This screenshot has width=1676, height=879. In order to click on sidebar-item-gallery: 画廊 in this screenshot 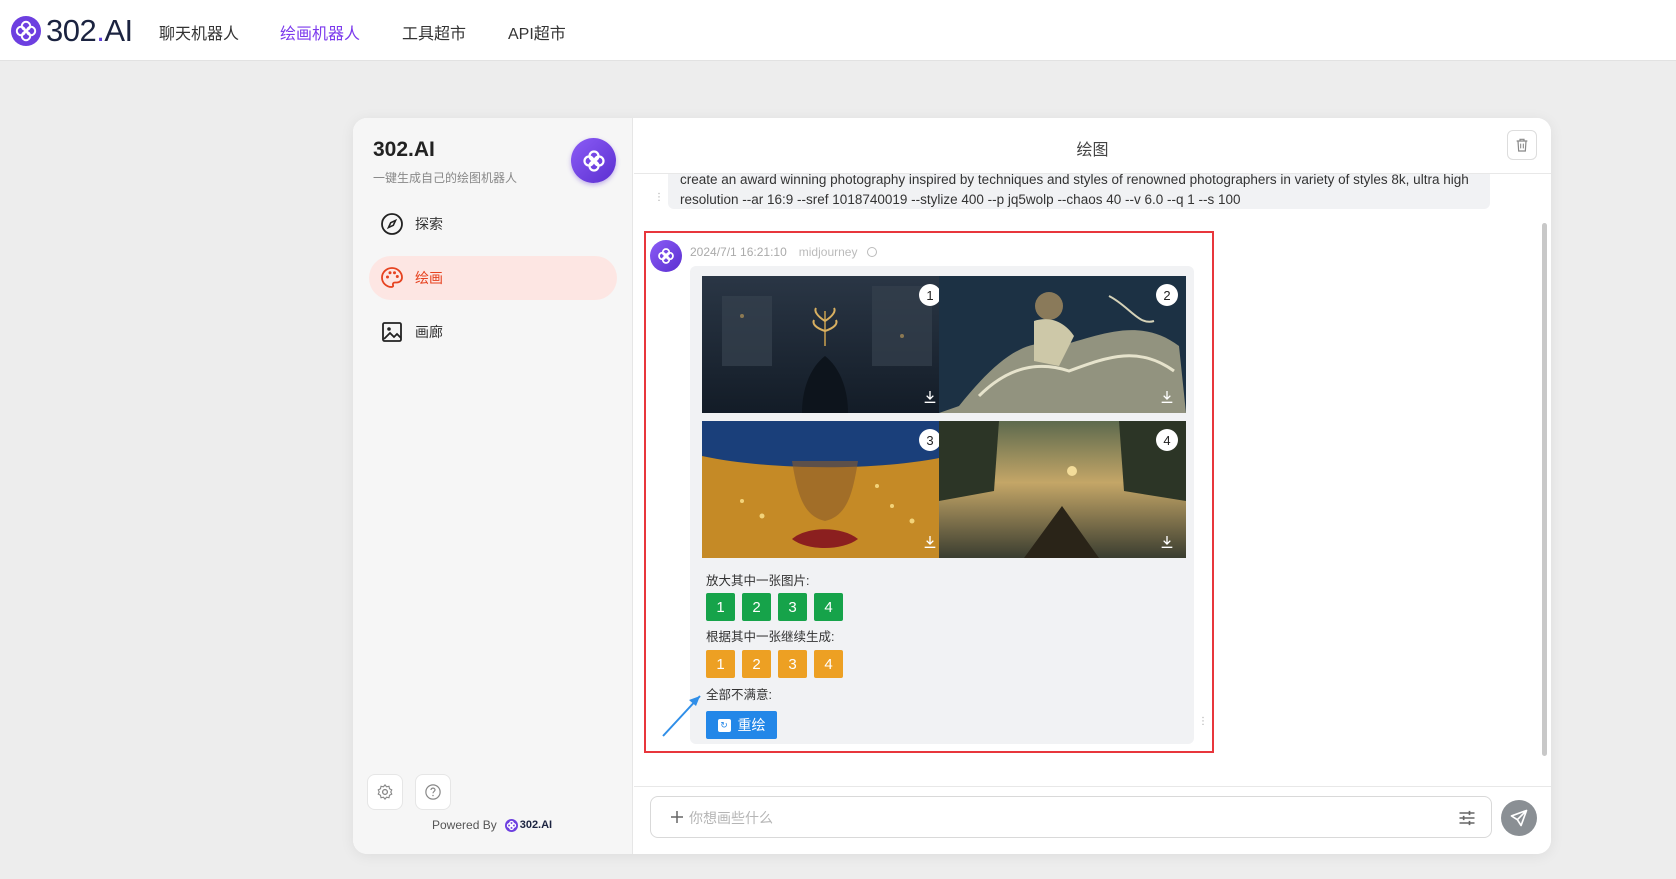, I will do `click(493, 332)`.